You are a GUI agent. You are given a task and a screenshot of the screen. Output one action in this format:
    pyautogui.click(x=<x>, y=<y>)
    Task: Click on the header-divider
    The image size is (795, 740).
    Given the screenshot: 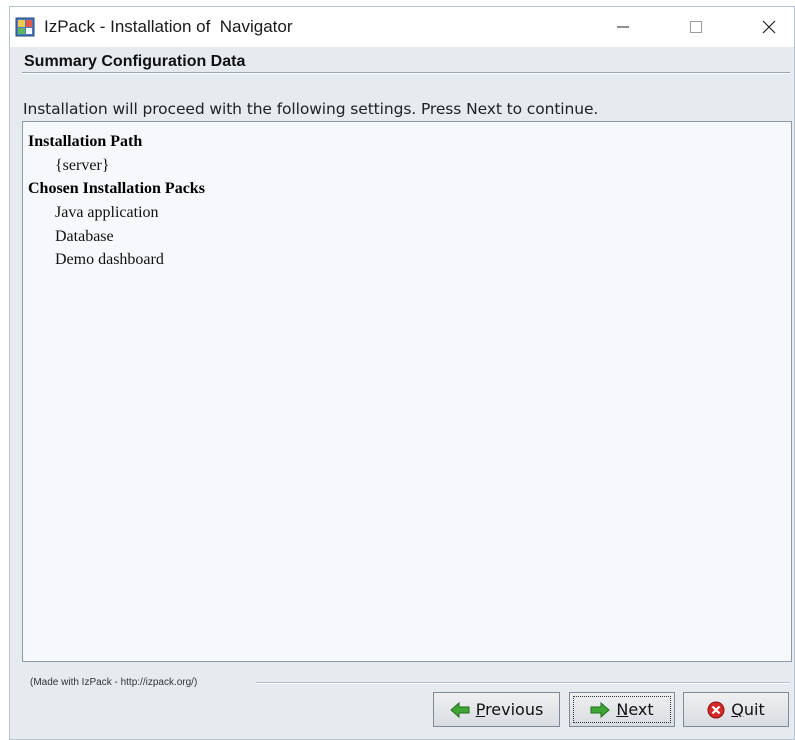 What is the action you would take?
    pyautogui.click(x=406, y=73)
    